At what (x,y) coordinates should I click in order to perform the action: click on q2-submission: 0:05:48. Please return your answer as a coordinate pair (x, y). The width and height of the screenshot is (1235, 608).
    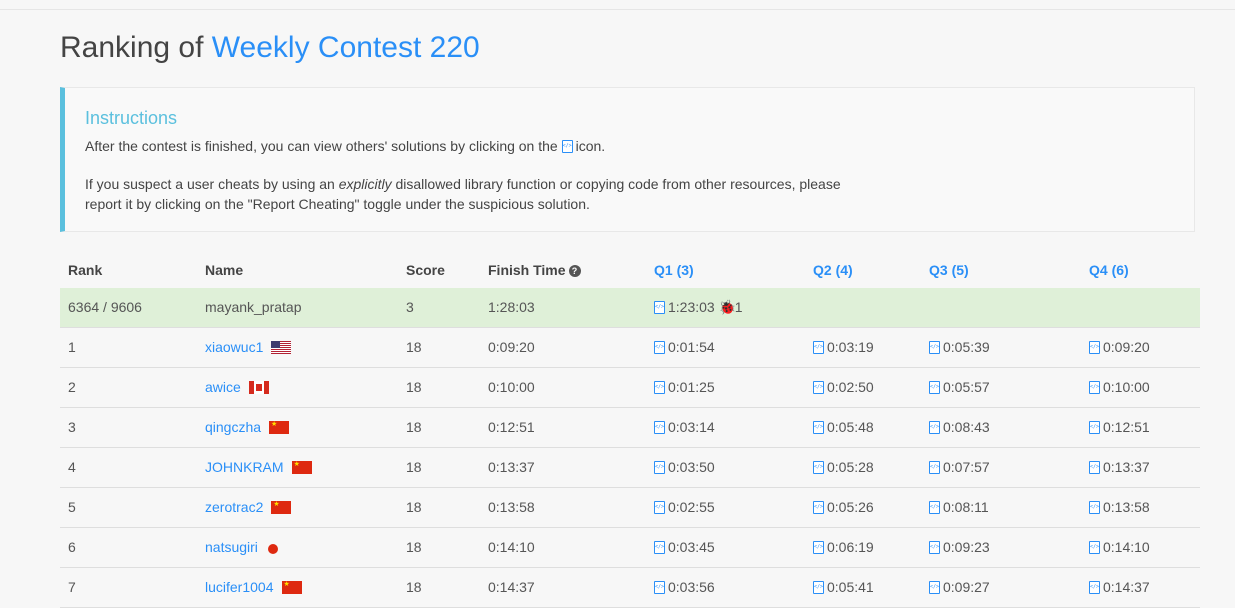
    Looking at the image, I should click on (843, 427).